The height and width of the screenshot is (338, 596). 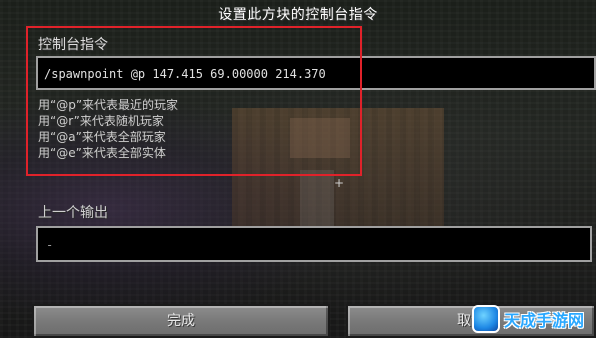 I want to click on previous-output-field: -, so click(x=314, y=244).